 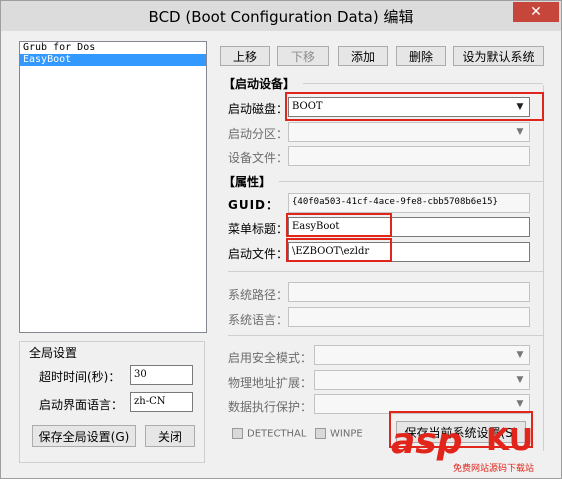 I want to click on watermark-subtitle: 免费网站源码下载站, so click(x=494, y=469).